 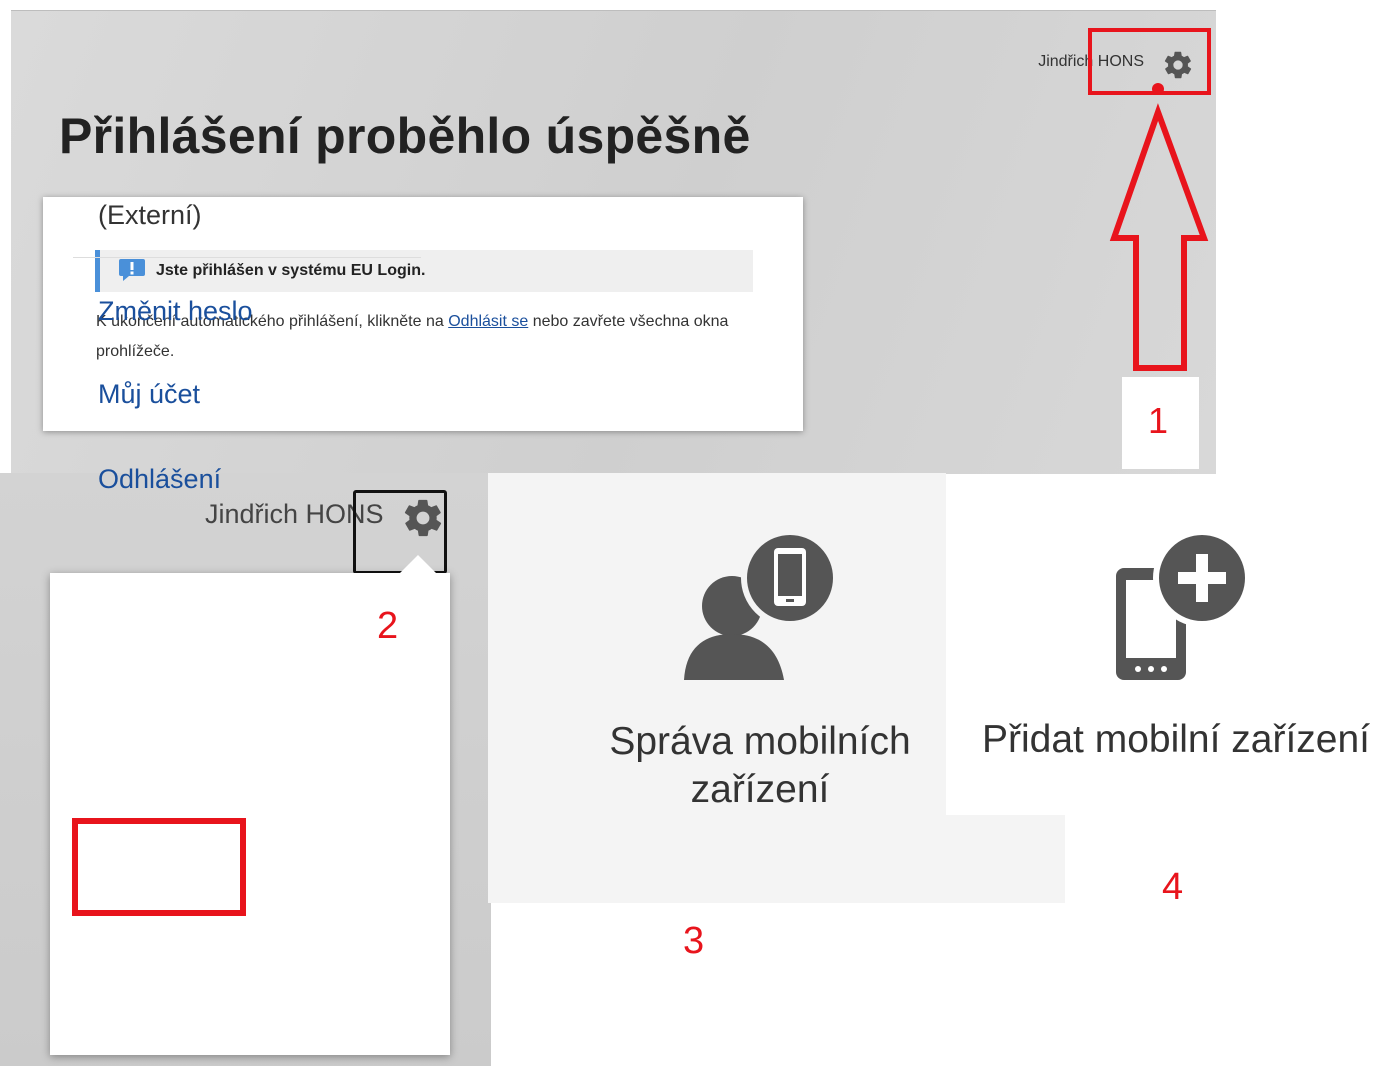 What do you see at coordinates (760, 741) in the screenshot?
I see `manage-devices-title-line1: Správa mobilních` at bounding box center [760, 741].